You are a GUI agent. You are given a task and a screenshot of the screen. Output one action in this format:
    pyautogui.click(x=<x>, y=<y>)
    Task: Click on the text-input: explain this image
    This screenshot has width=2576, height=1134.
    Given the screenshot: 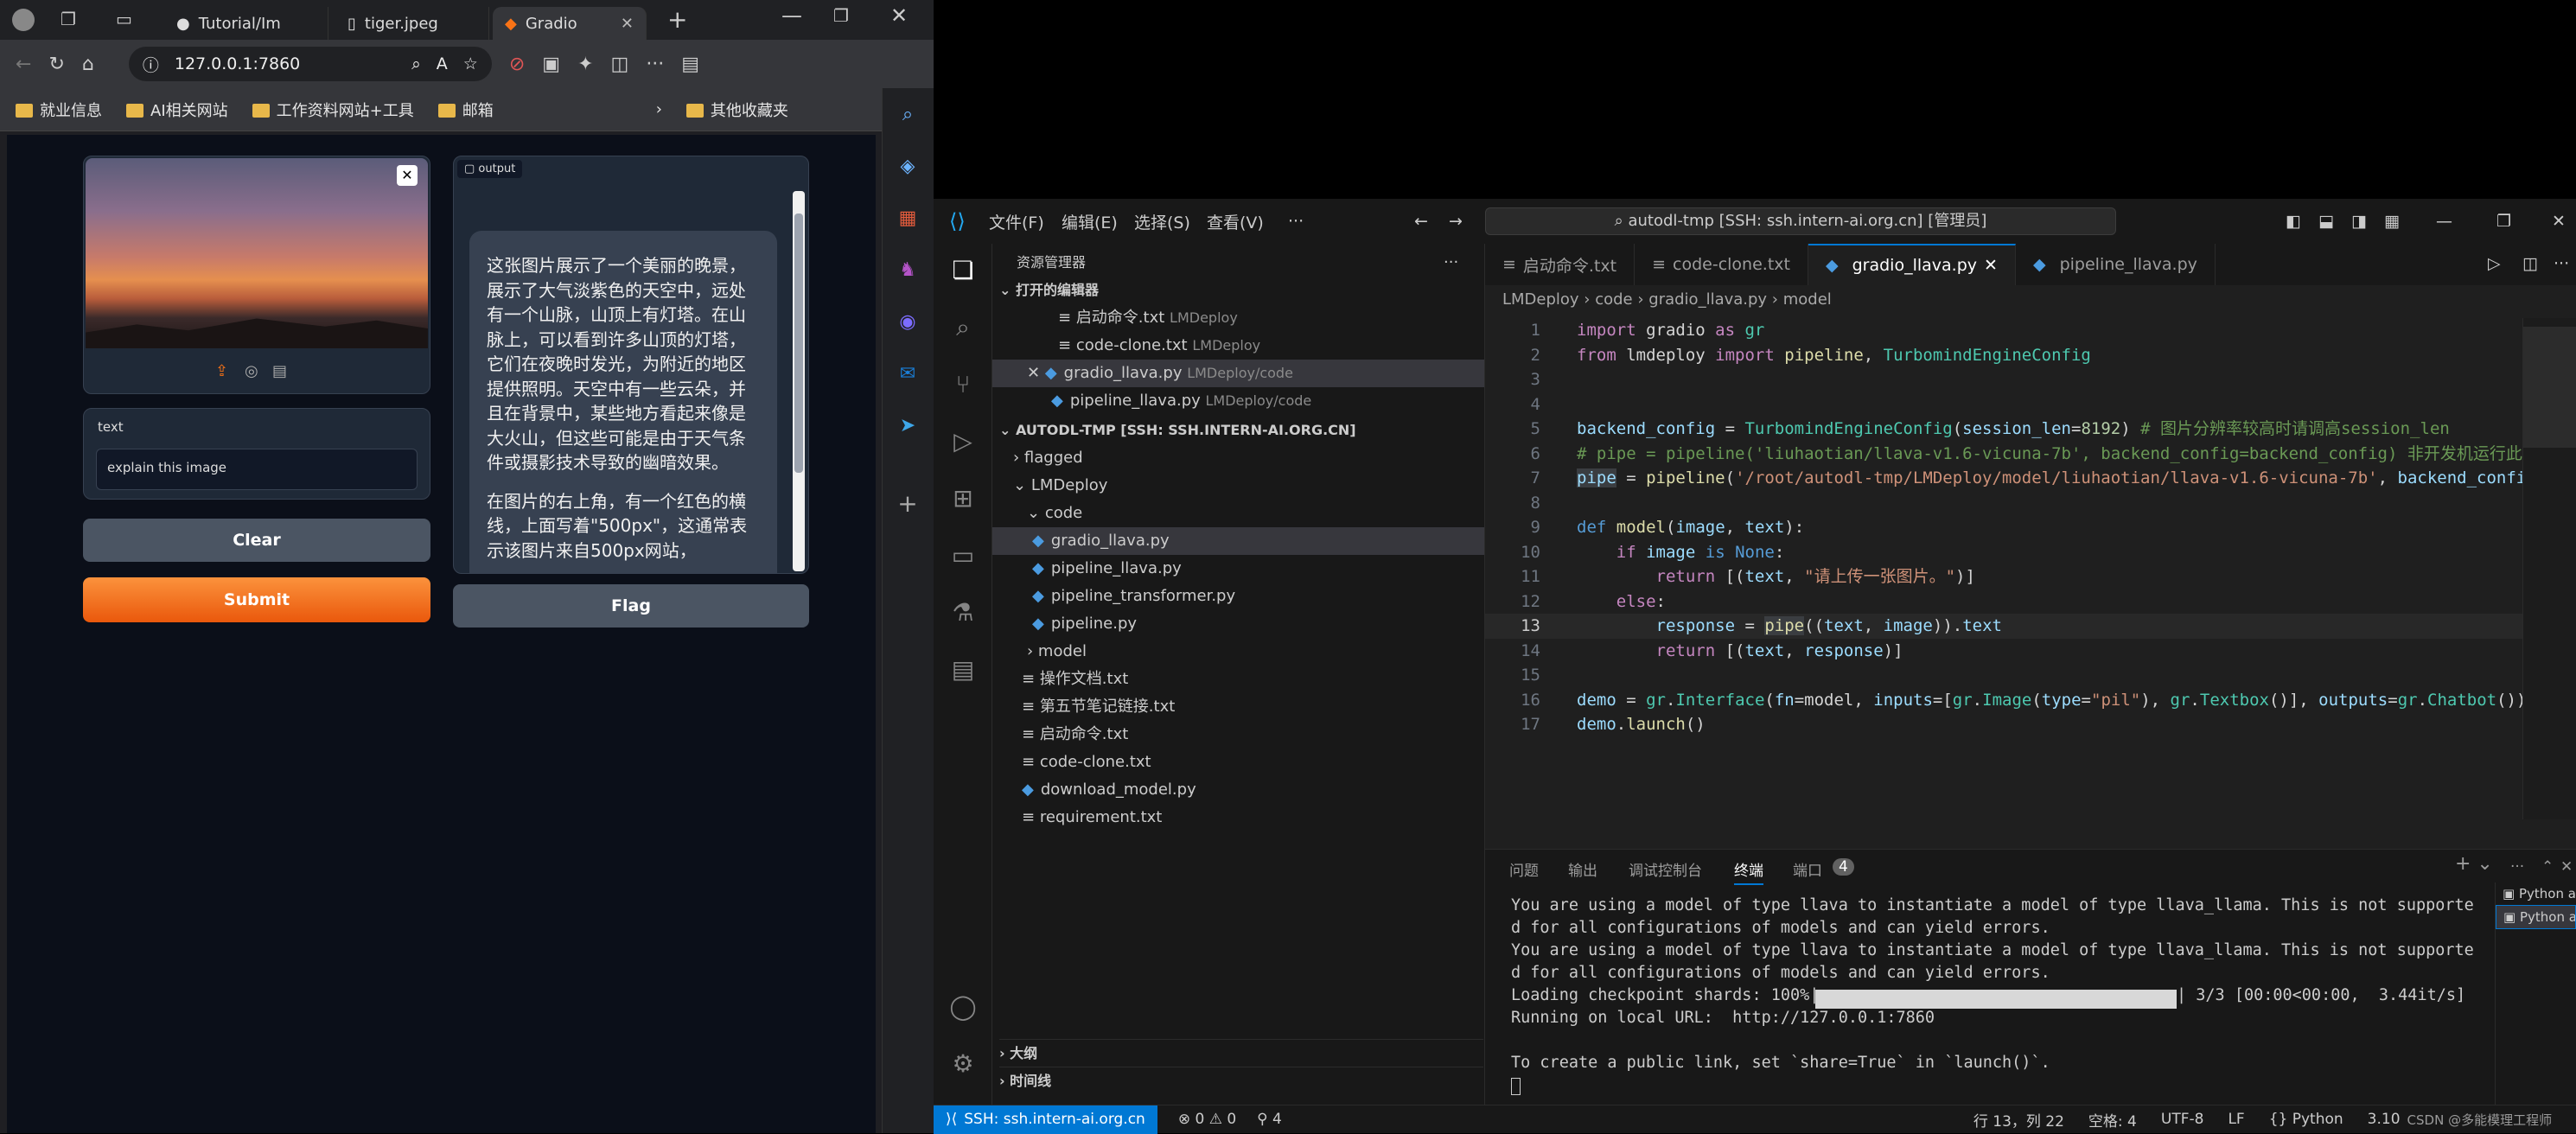 What is the action you would take?
    pyautogui.click(x=257, y=469)
    